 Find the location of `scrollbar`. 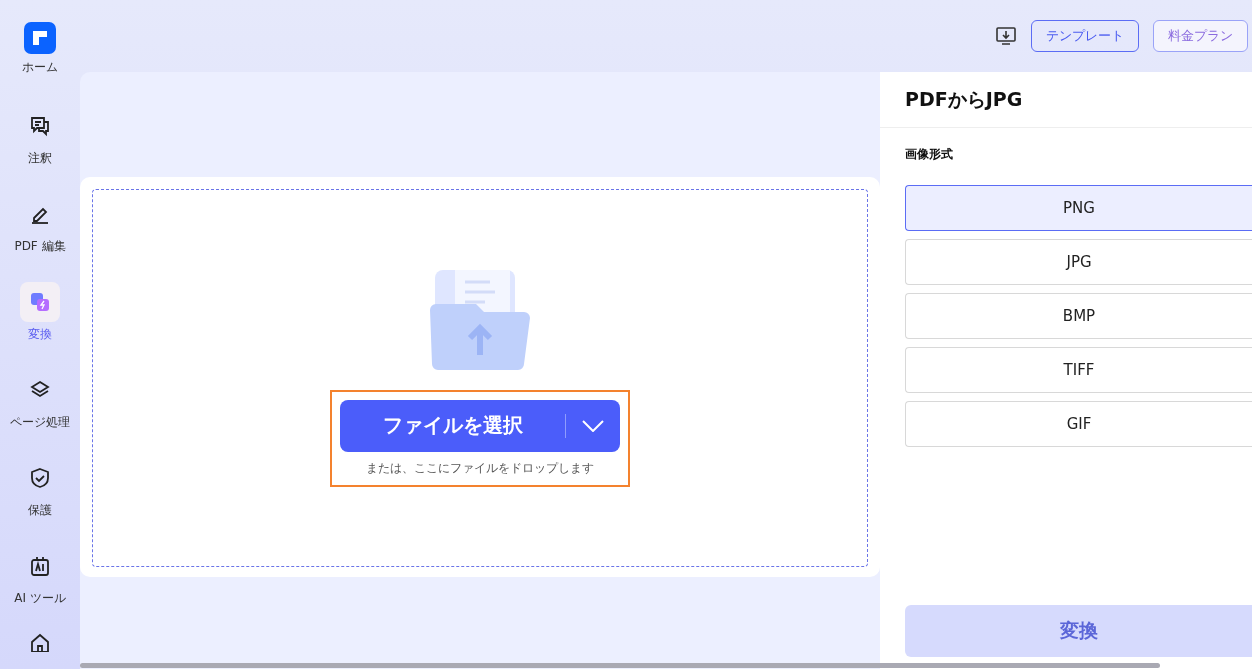

scrollbar is located at coordinates (620, 665).